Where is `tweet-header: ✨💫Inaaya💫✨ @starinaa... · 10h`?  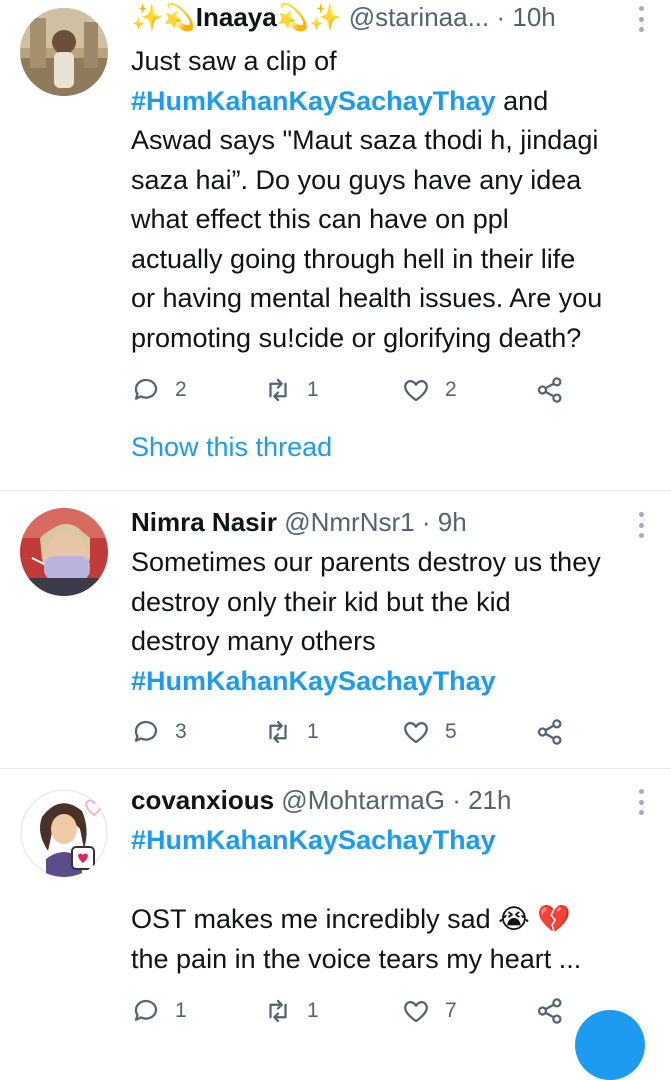
tweet-header: ✨💫Inaaya💫✨ @starinaa... · 10h is located at coordinates (371, 17).